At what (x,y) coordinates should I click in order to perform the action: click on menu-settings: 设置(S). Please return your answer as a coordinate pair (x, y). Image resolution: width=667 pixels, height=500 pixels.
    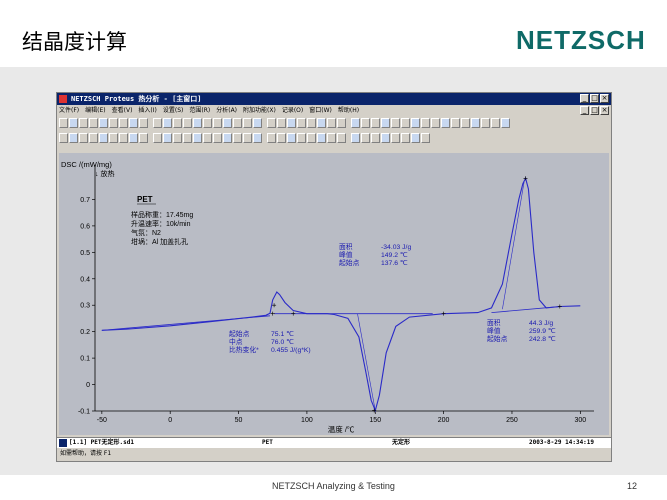
    Looking at the image, I should click on (173, 110).